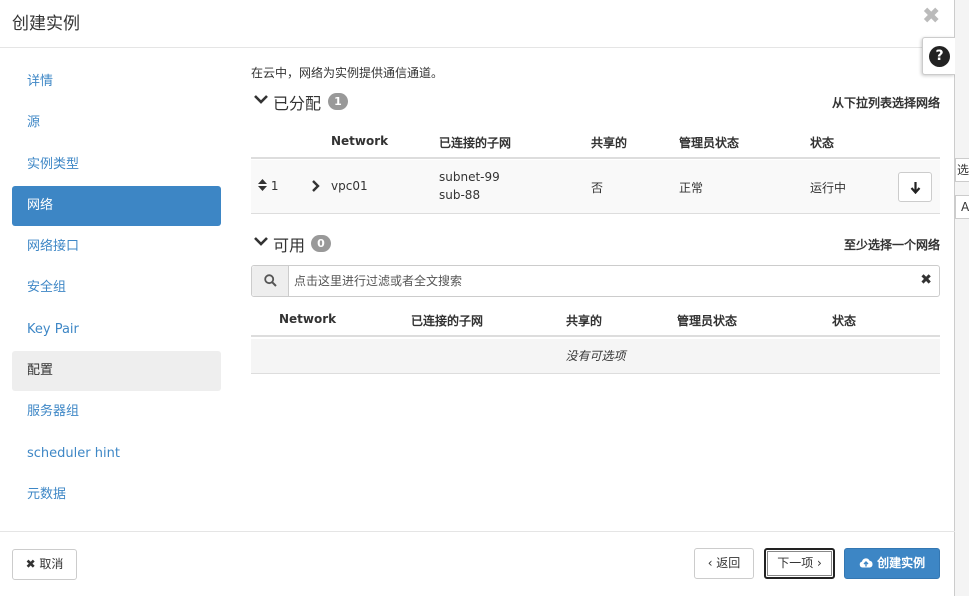 The width and height of the screenshot is (969, 596). What do you see at coordinates (885, 103) in the screenshot?
I see `allocated-hint: 从下拉列表选择网络` at bounding box center [885, 103].